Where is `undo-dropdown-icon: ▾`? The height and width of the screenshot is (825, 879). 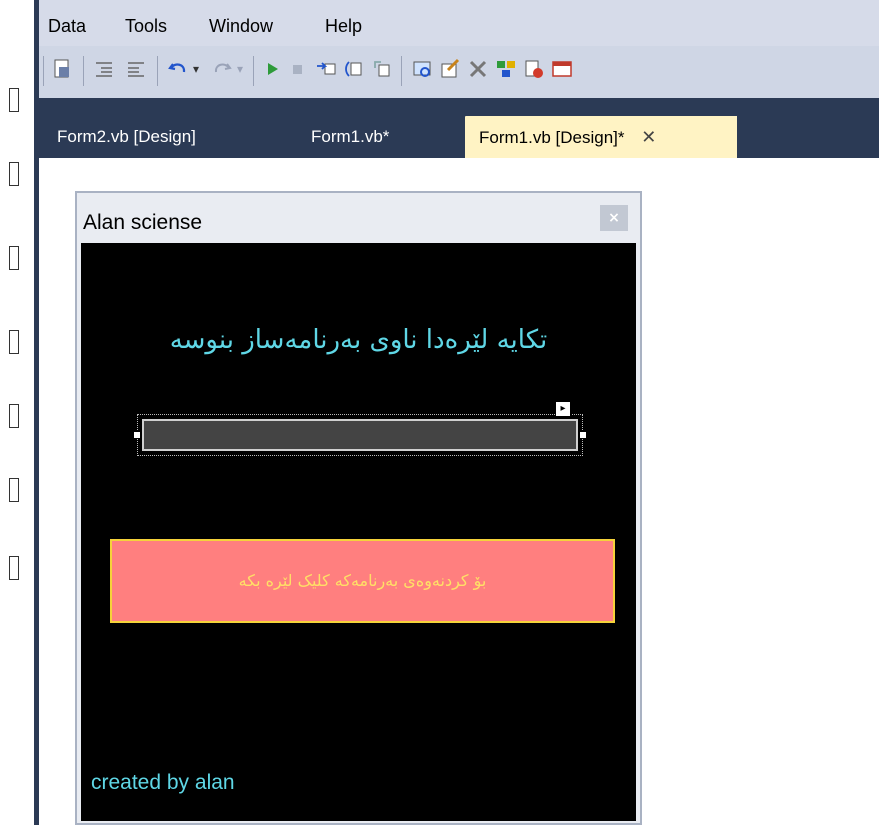
undo-dropdown-icon: ▾ is located at coordinates (196, 69).